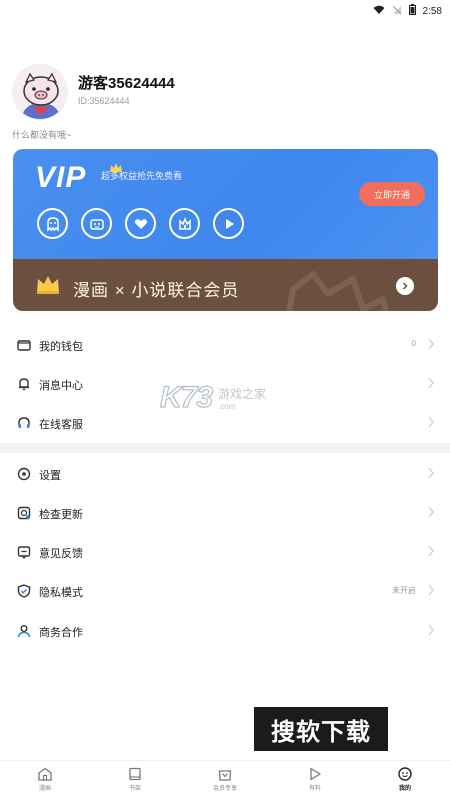  Describe the element at coordinates (392, 194) in the screenshot. I see `vip-open-button: 立即开通` at that location.